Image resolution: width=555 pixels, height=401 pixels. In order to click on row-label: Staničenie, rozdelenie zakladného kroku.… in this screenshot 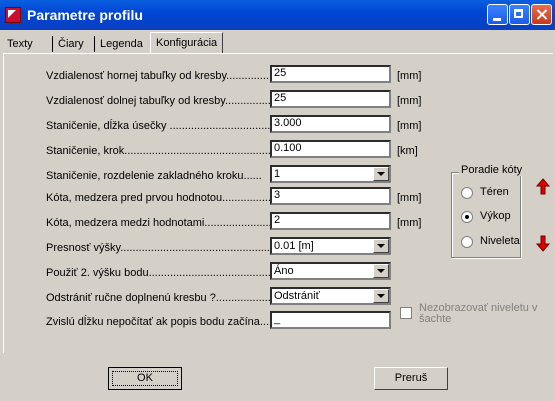, I will do `click(154, 176)`.